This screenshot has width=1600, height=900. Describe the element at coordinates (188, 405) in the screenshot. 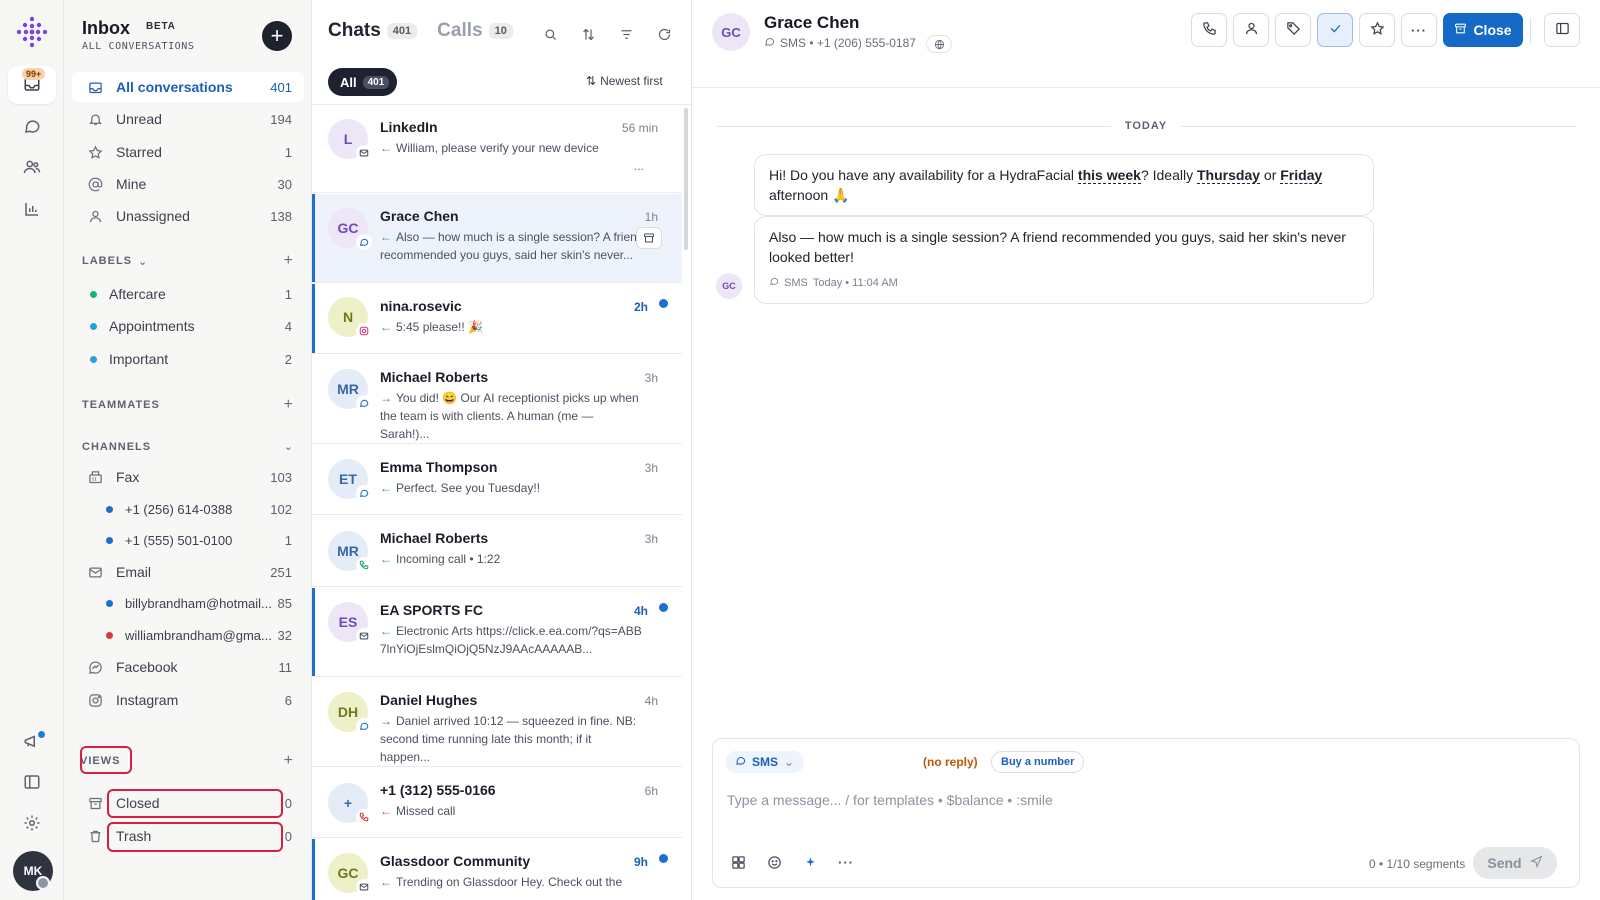

I see `teammates-section-header: TEAMMATES +` at that location.